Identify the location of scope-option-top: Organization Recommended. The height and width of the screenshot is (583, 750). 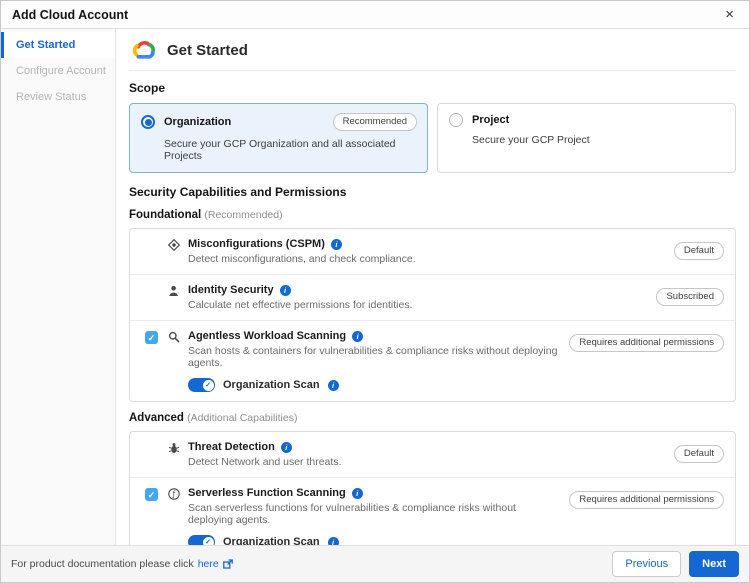
(279, 122).